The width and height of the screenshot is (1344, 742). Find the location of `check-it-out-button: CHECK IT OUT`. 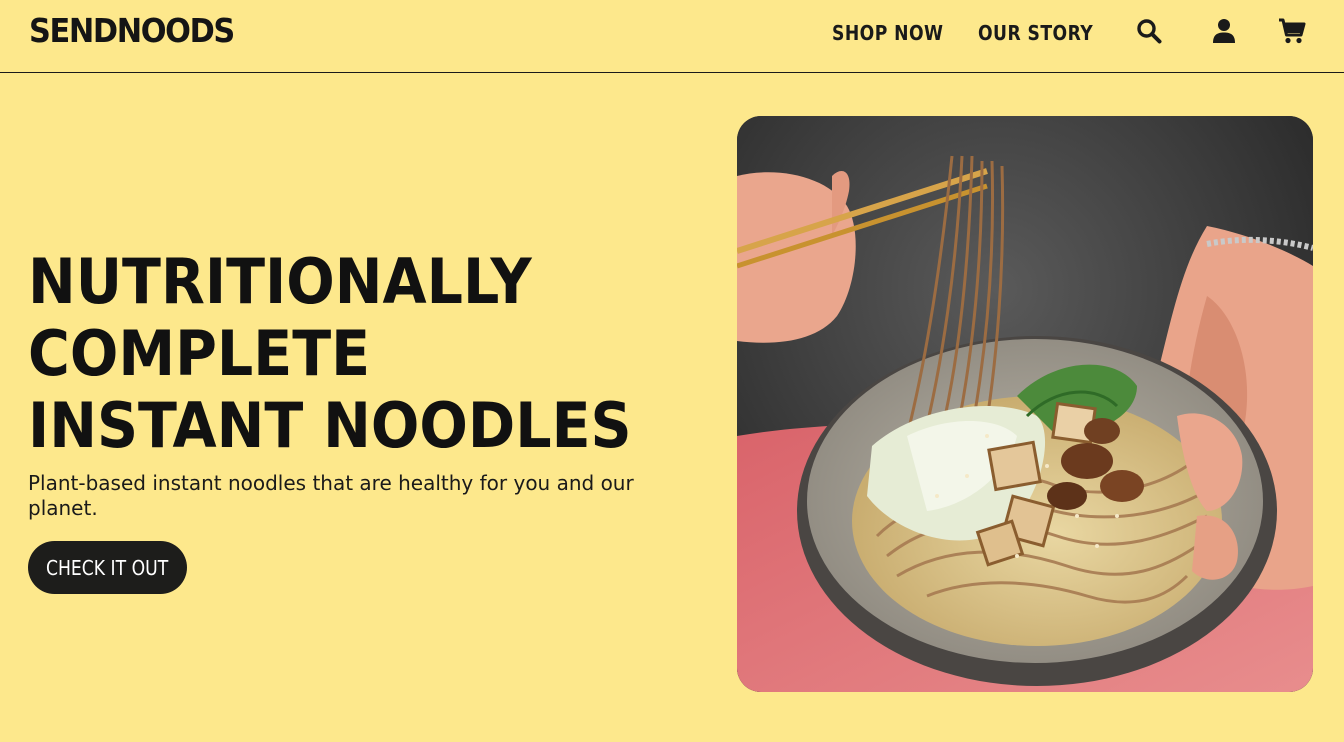

check-it-out-button: CHECK IT OUT is located at coordinates (107, 567).